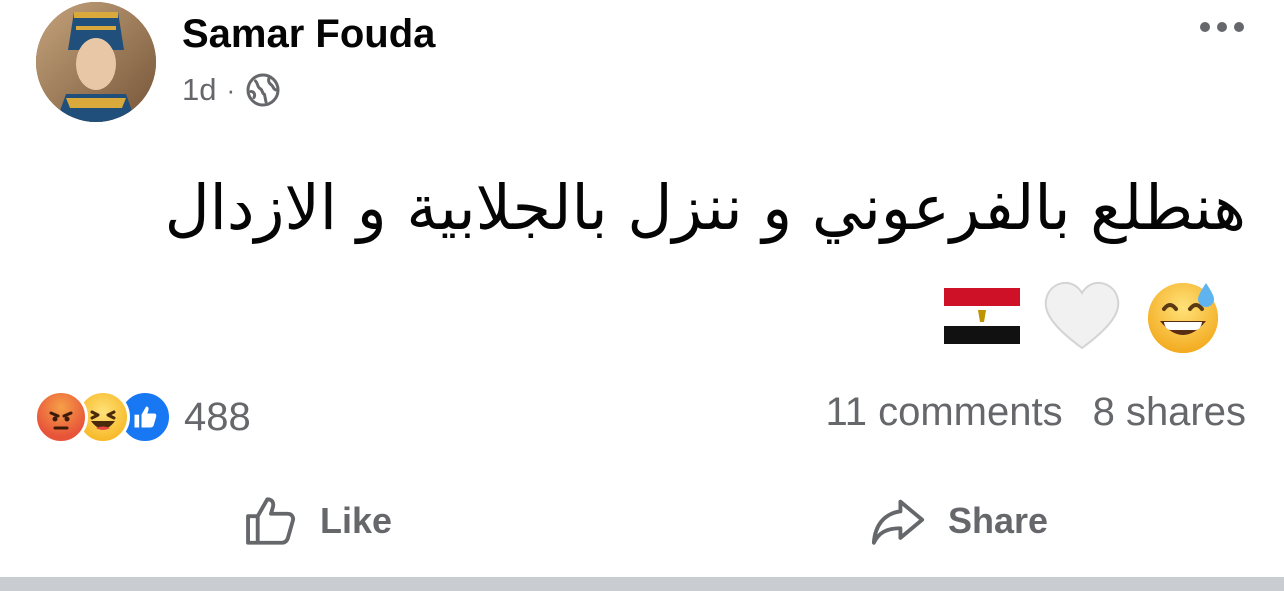 The height and width of the screenshot is (591, 1284). Describe the element at coordinates (356, 520) in the screenshot. I see `like-label: Like` at that location.